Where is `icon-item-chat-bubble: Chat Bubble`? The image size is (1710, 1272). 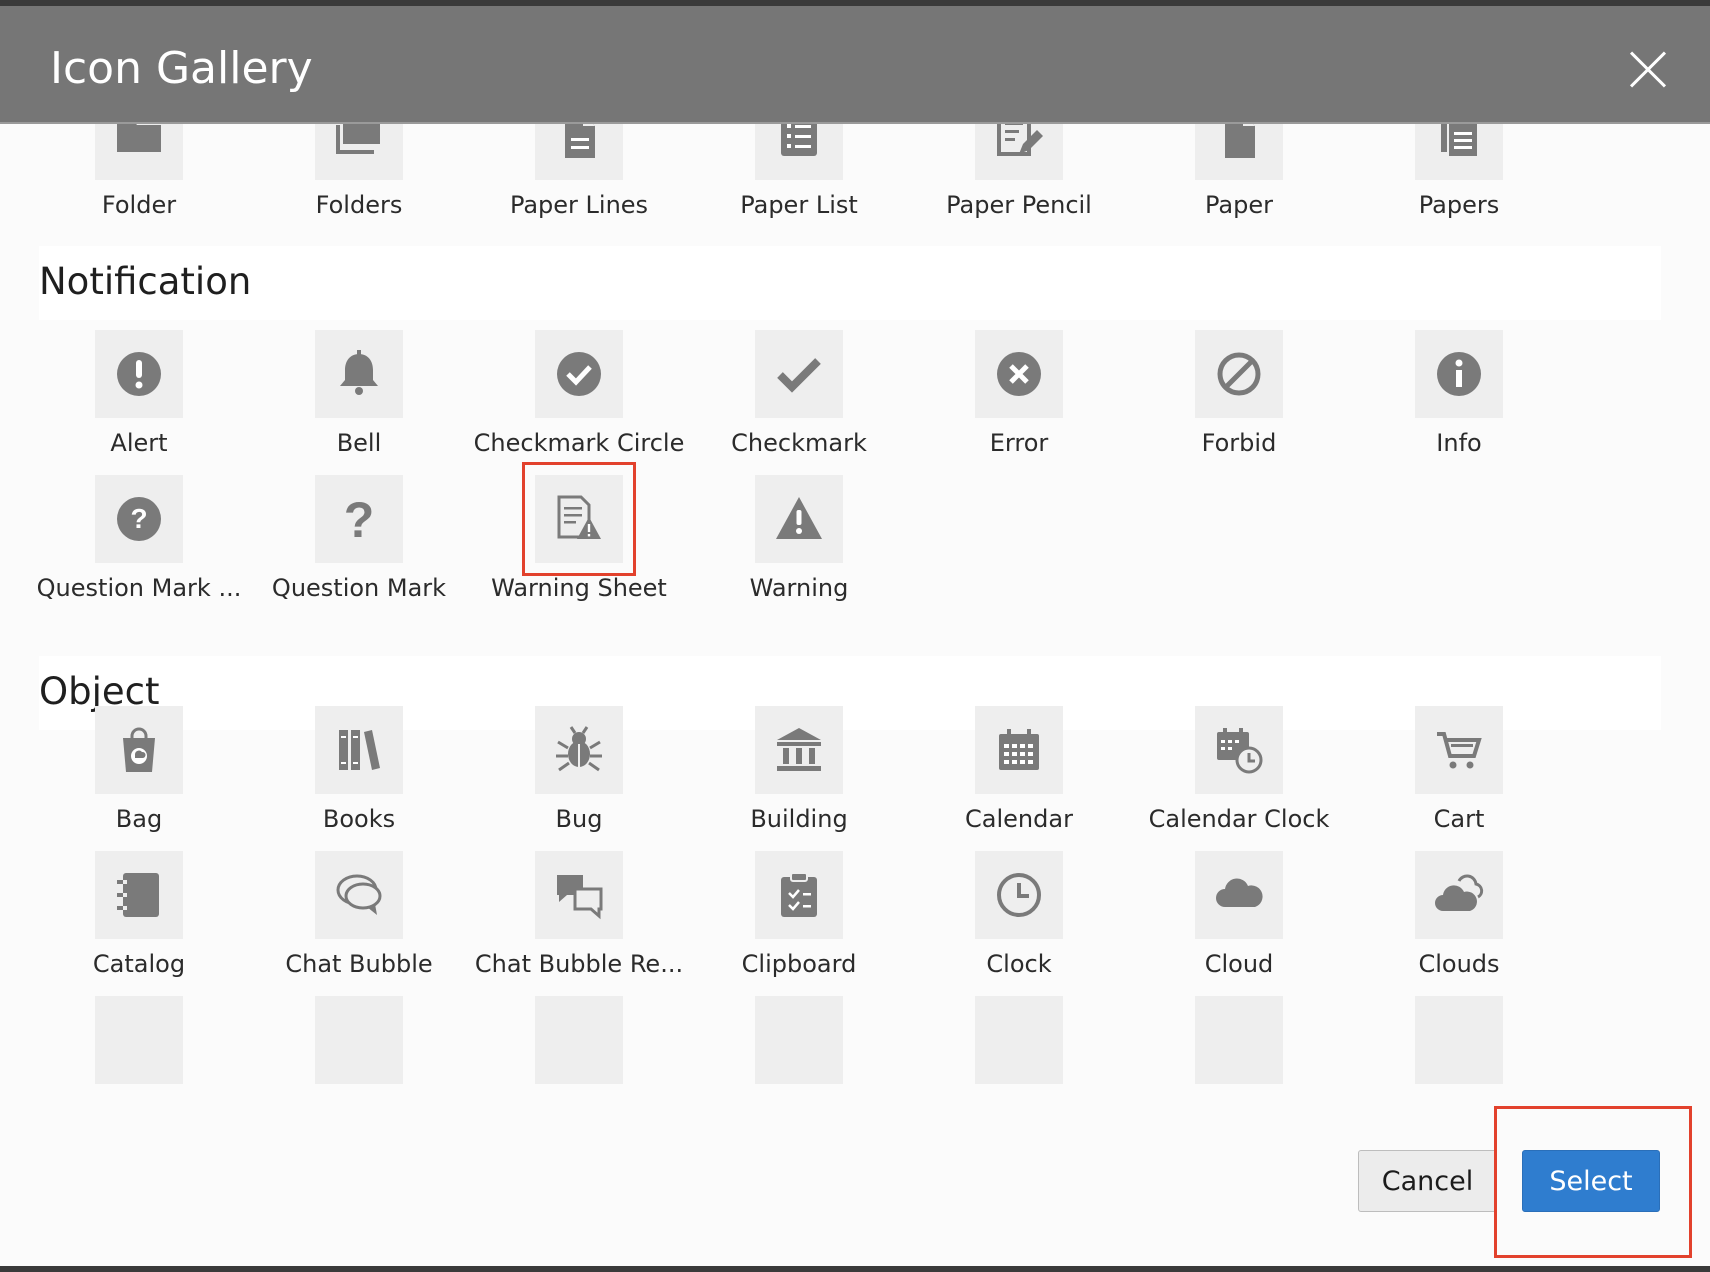
icon-item-chat-bubble: Chat Bubble is located at coordinates (359, 928).